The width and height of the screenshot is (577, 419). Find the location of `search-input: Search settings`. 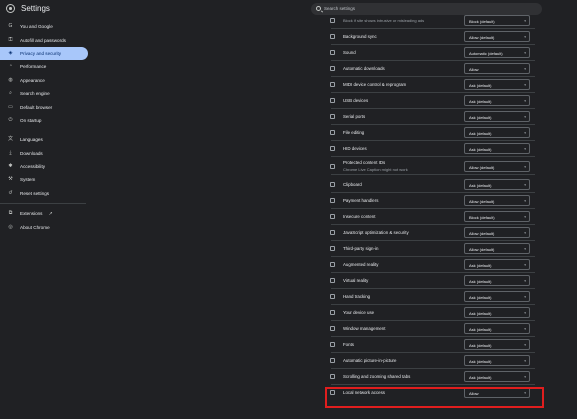

search-input: Search settings is located at coordinates (339, 8).